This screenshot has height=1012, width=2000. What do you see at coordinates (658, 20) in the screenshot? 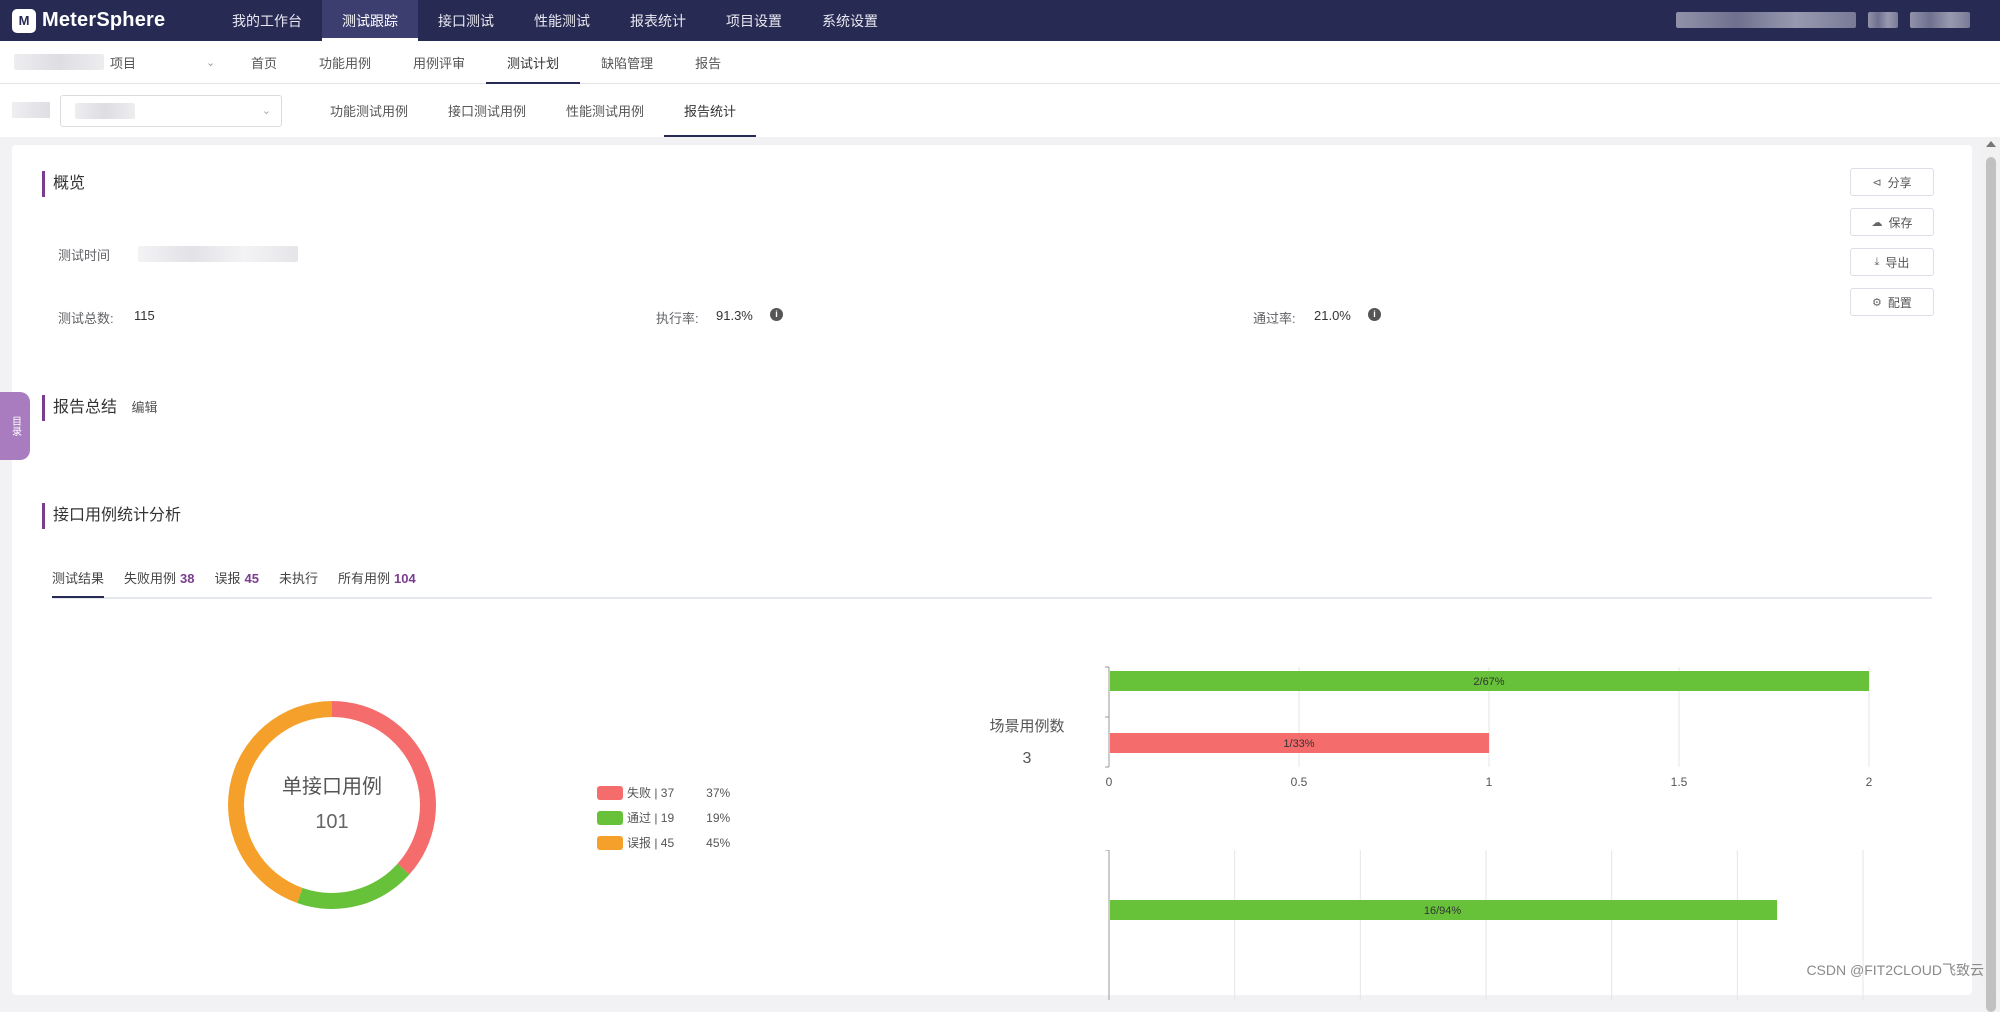
I see `top-nav-item: 报表统计` at bounding box center [658, 20].